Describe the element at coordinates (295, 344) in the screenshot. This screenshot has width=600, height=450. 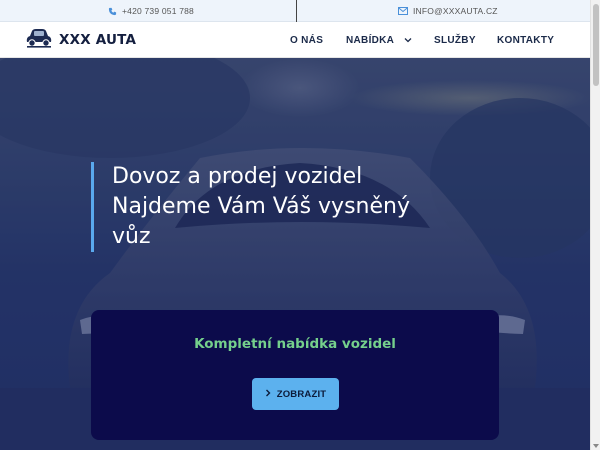
I see `offer-card-title: Kompletní nabídka vozidel` at that location.